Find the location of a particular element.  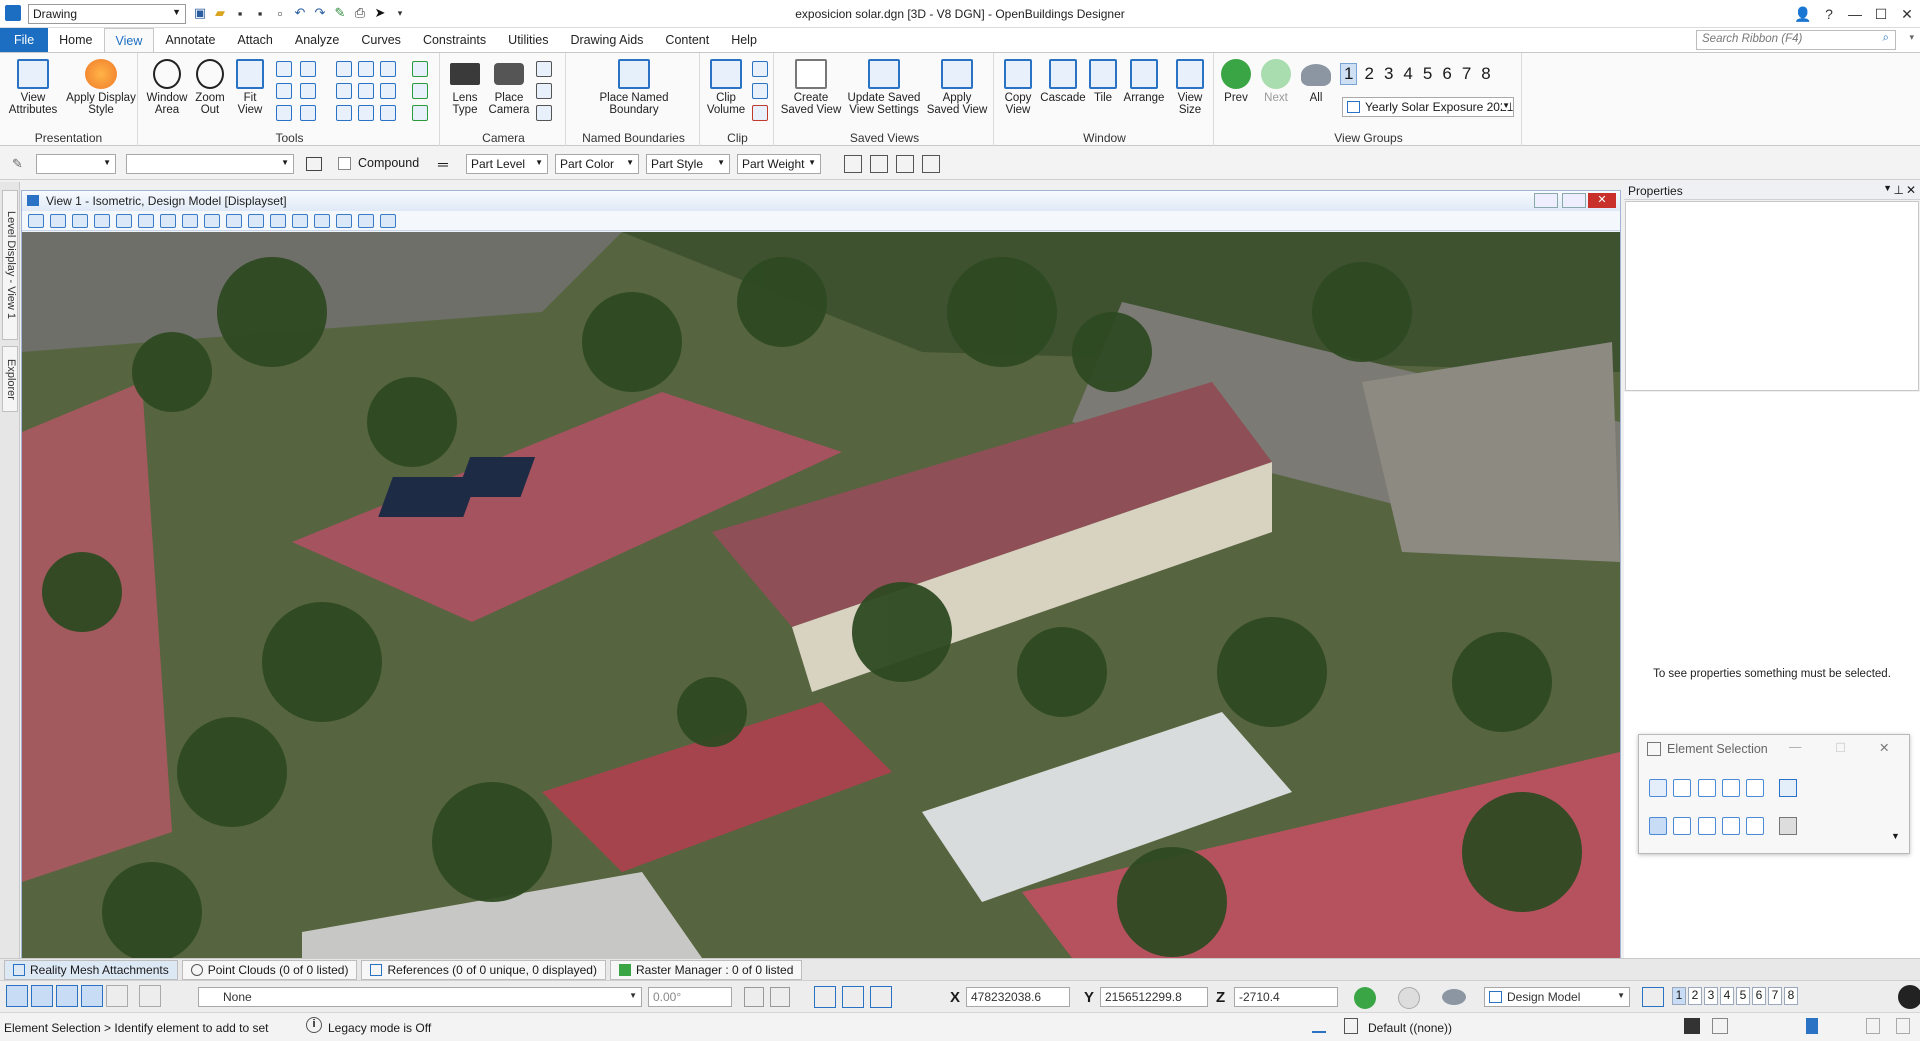

view-top-icon is located at coordinates (308, 69).